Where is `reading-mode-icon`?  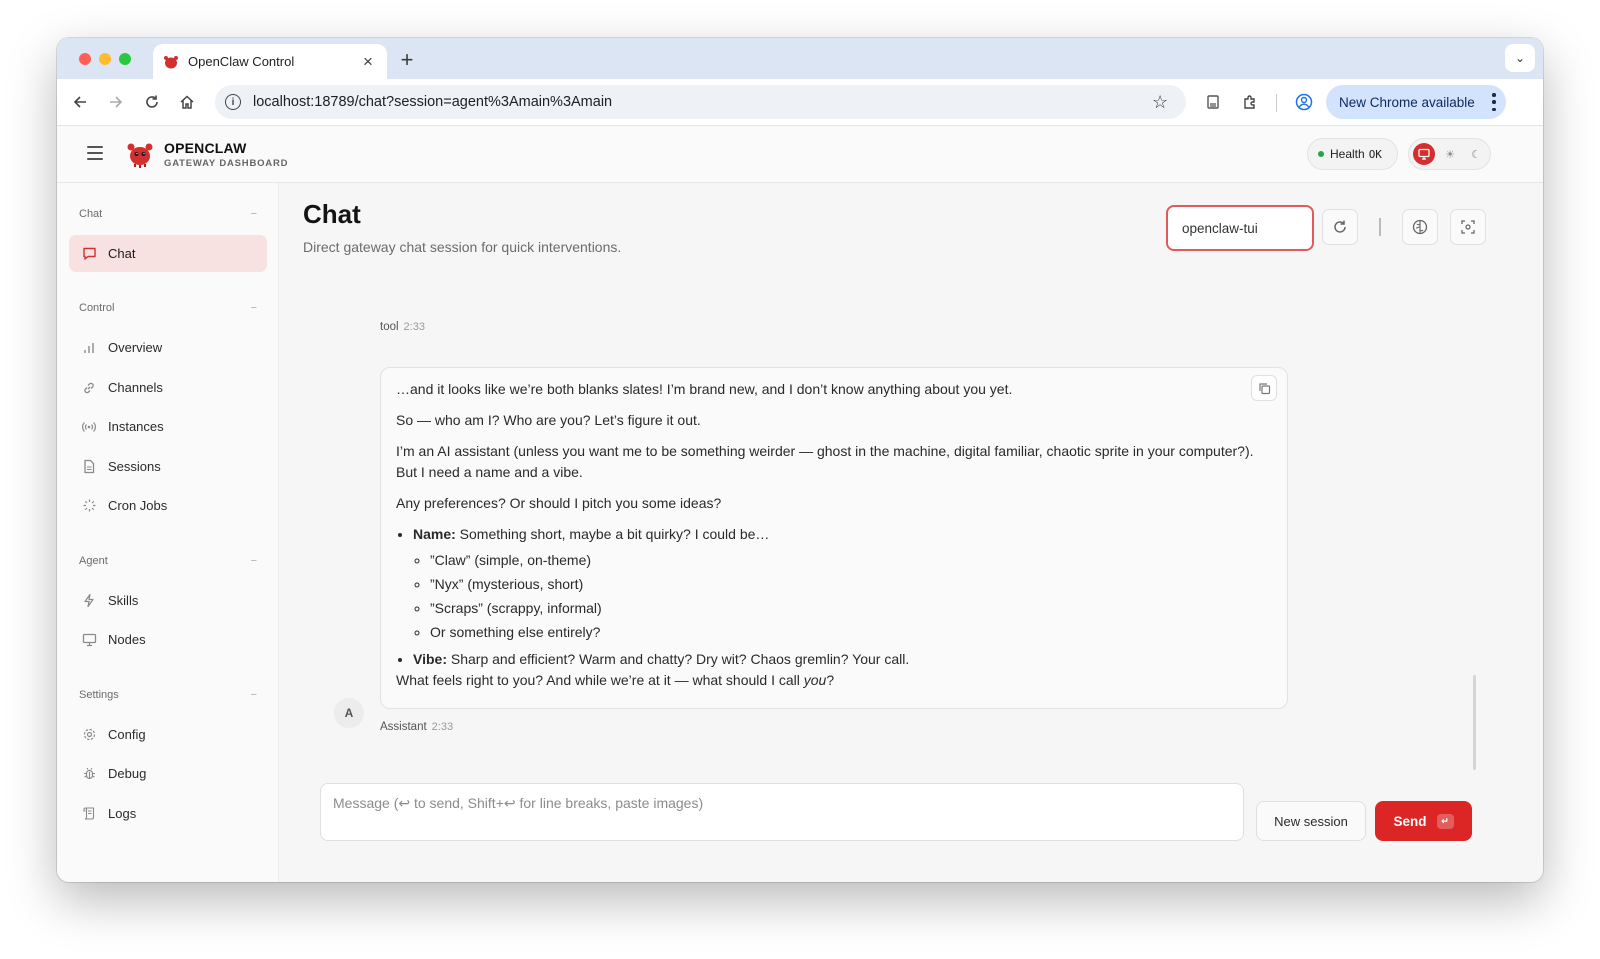 reading-mode-icon is located at coordinates (1213, 102).